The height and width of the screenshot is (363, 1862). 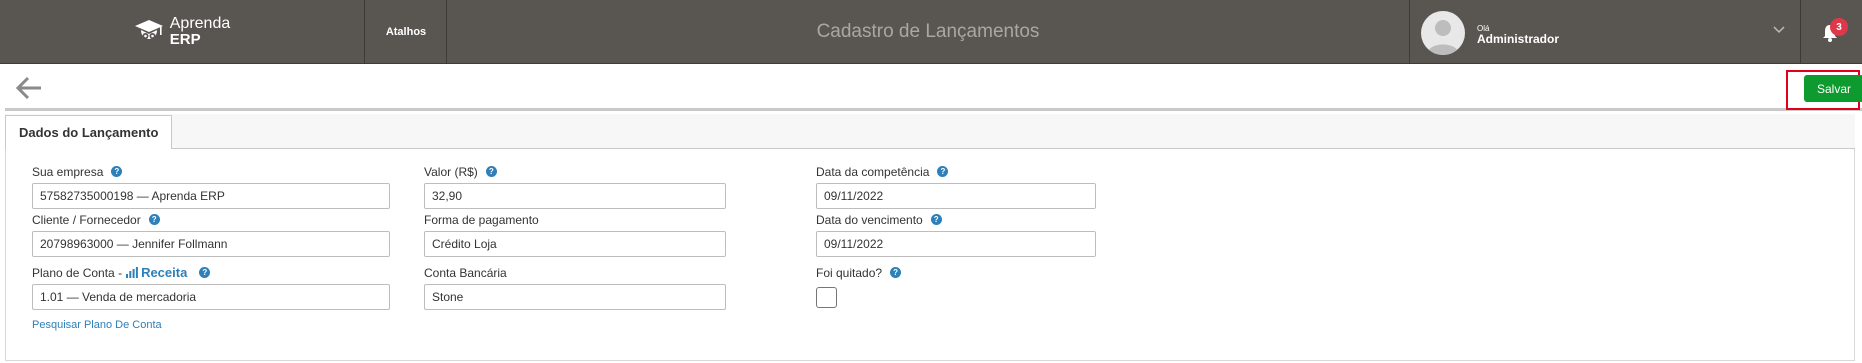 I want to click on notifications-button: 3, so click(x=1832, y=32).